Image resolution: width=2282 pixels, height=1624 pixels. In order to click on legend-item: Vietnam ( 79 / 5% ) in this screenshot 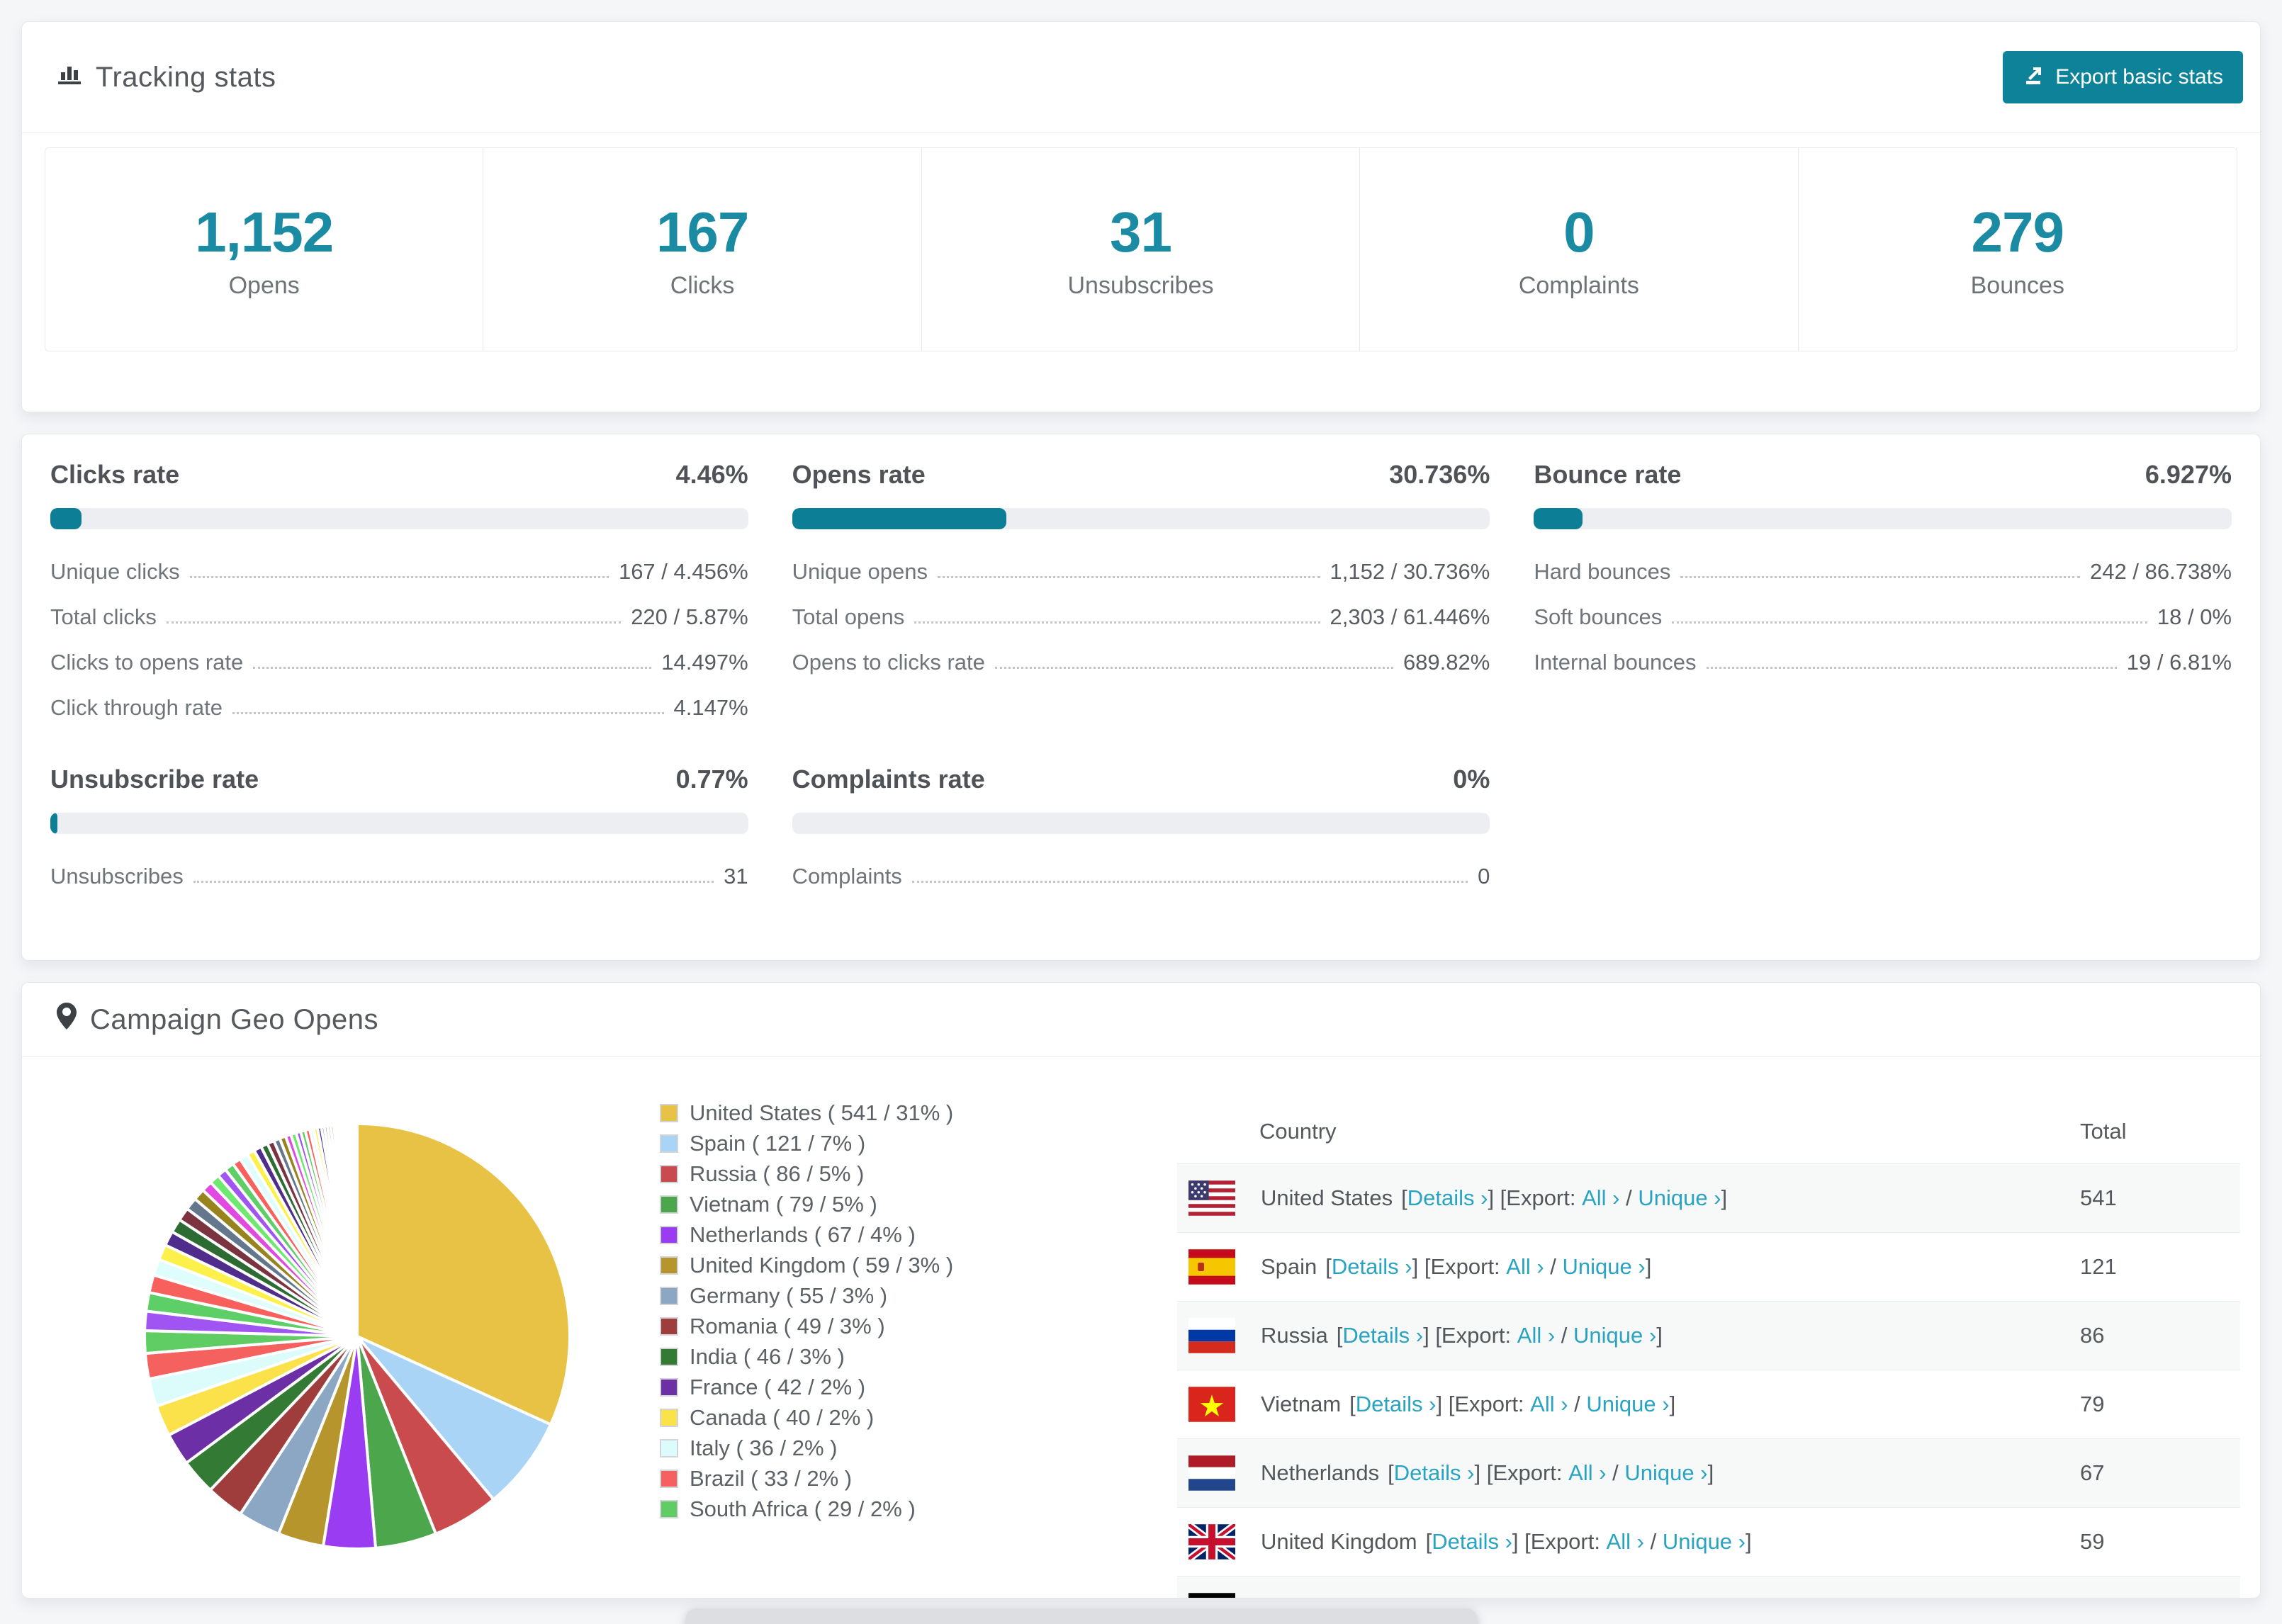, I will do `click(806, 1204)`.